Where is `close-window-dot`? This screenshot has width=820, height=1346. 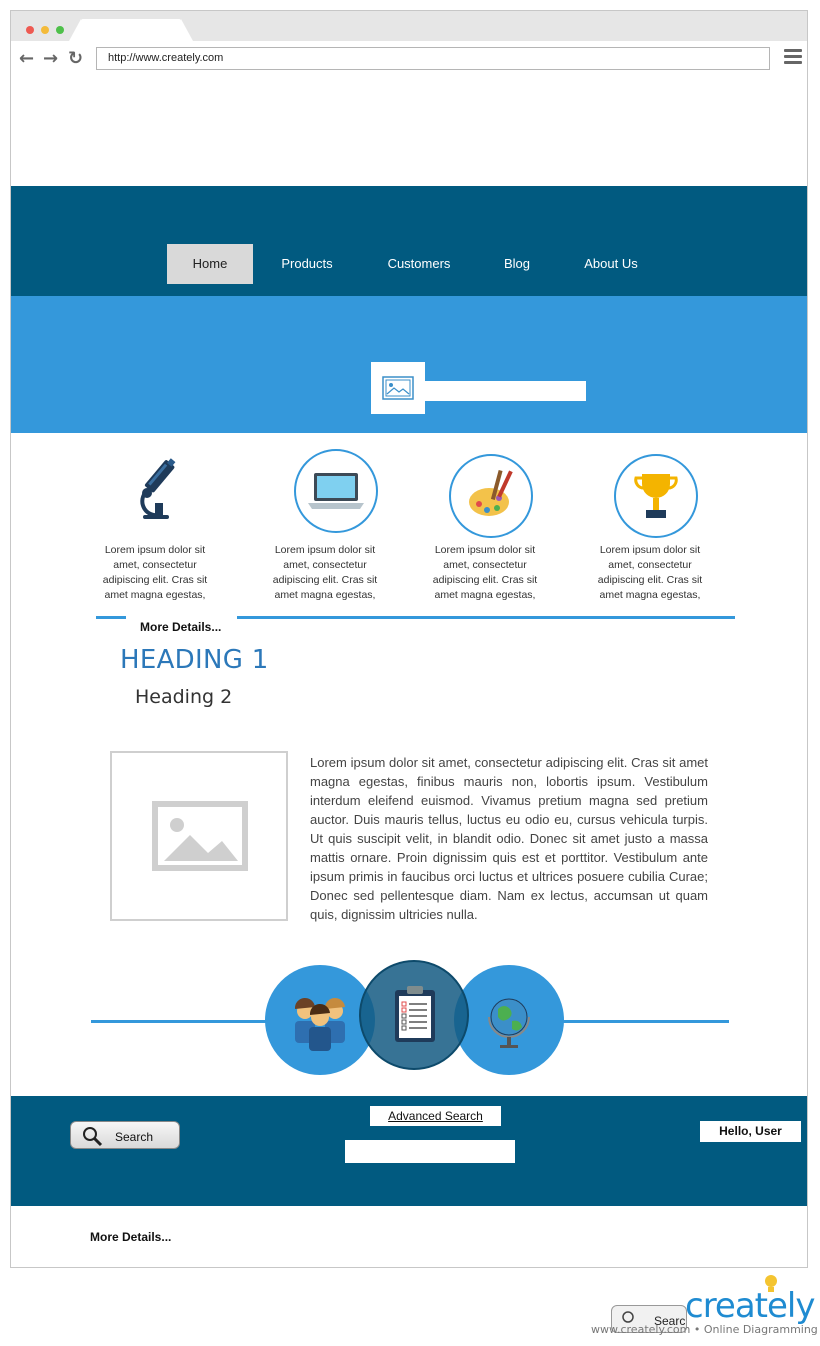 close-window-dot is located at coordinates (30, 30).